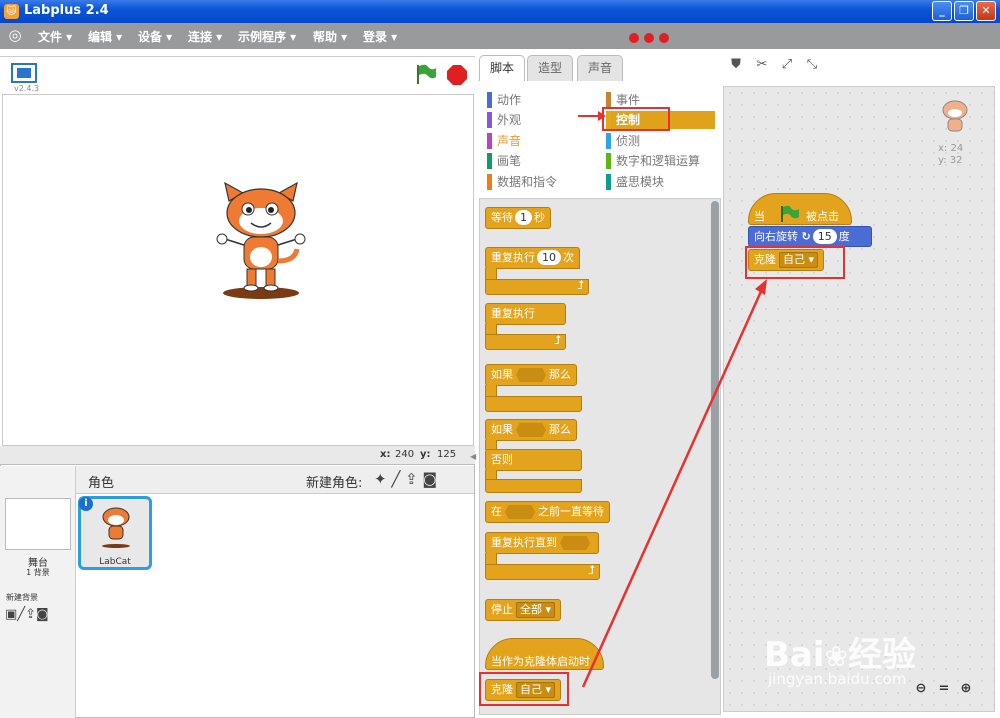 The width and height of the screenshot is (1000, 718). Describe the element at coordinates (504, 120) in the screenshot. I see `category-looks: 外观` at that location.